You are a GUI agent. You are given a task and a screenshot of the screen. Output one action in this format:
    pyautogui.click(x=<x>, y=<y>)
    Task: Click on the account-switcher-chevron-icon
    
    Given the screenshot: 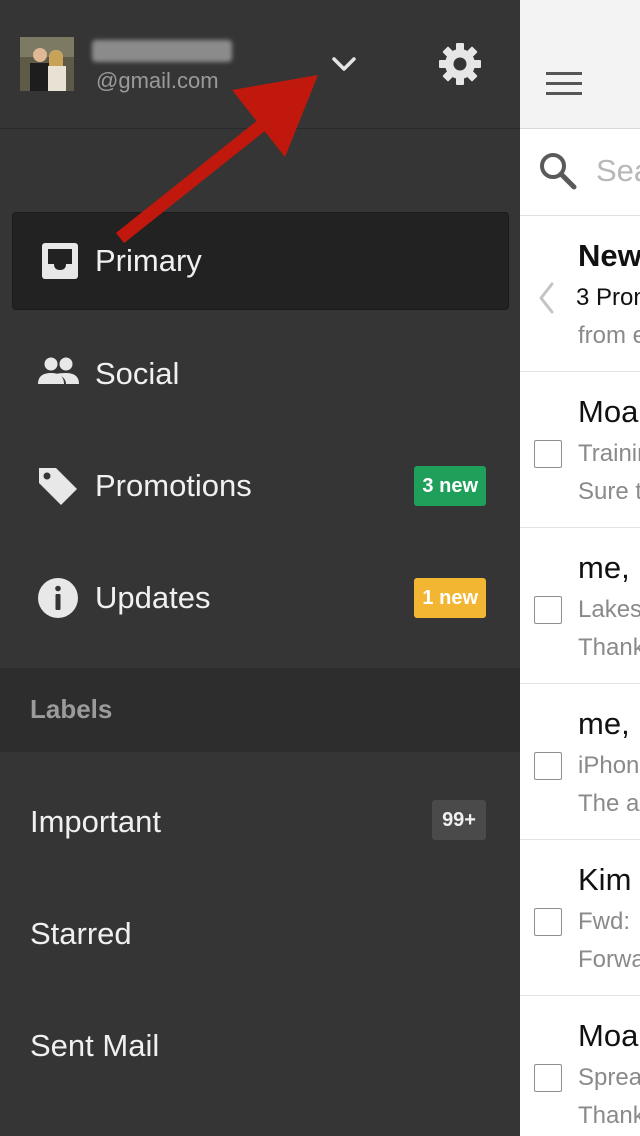 What is the action you would take?
    pyautogui.click(x=344, y=64)
    